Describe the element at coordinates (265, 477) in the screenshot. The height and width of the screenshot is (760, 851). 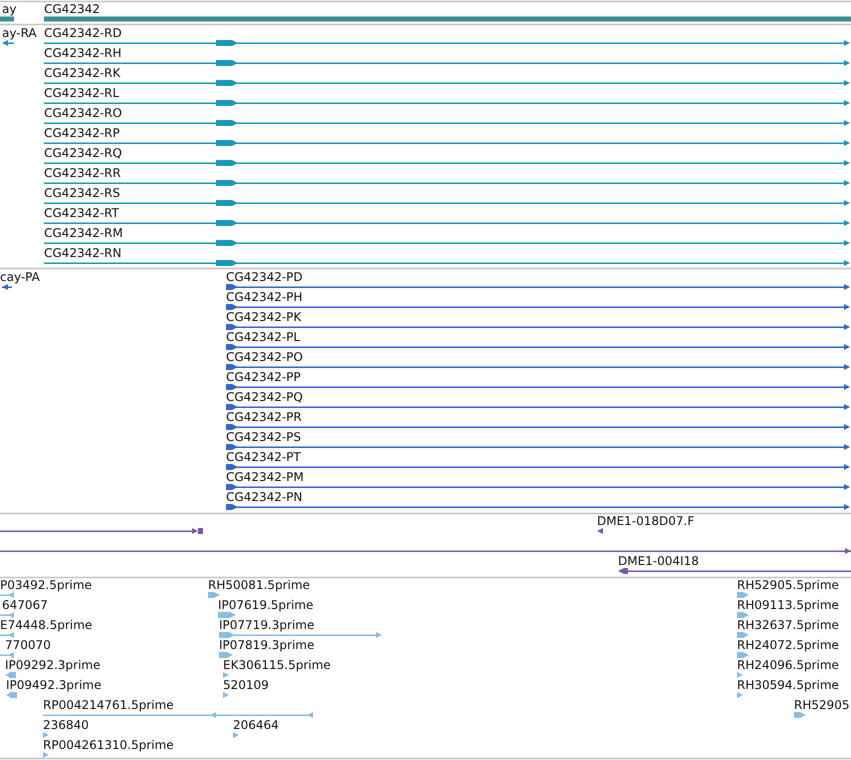
I see `feature-label: CG42342-PM` at that location.